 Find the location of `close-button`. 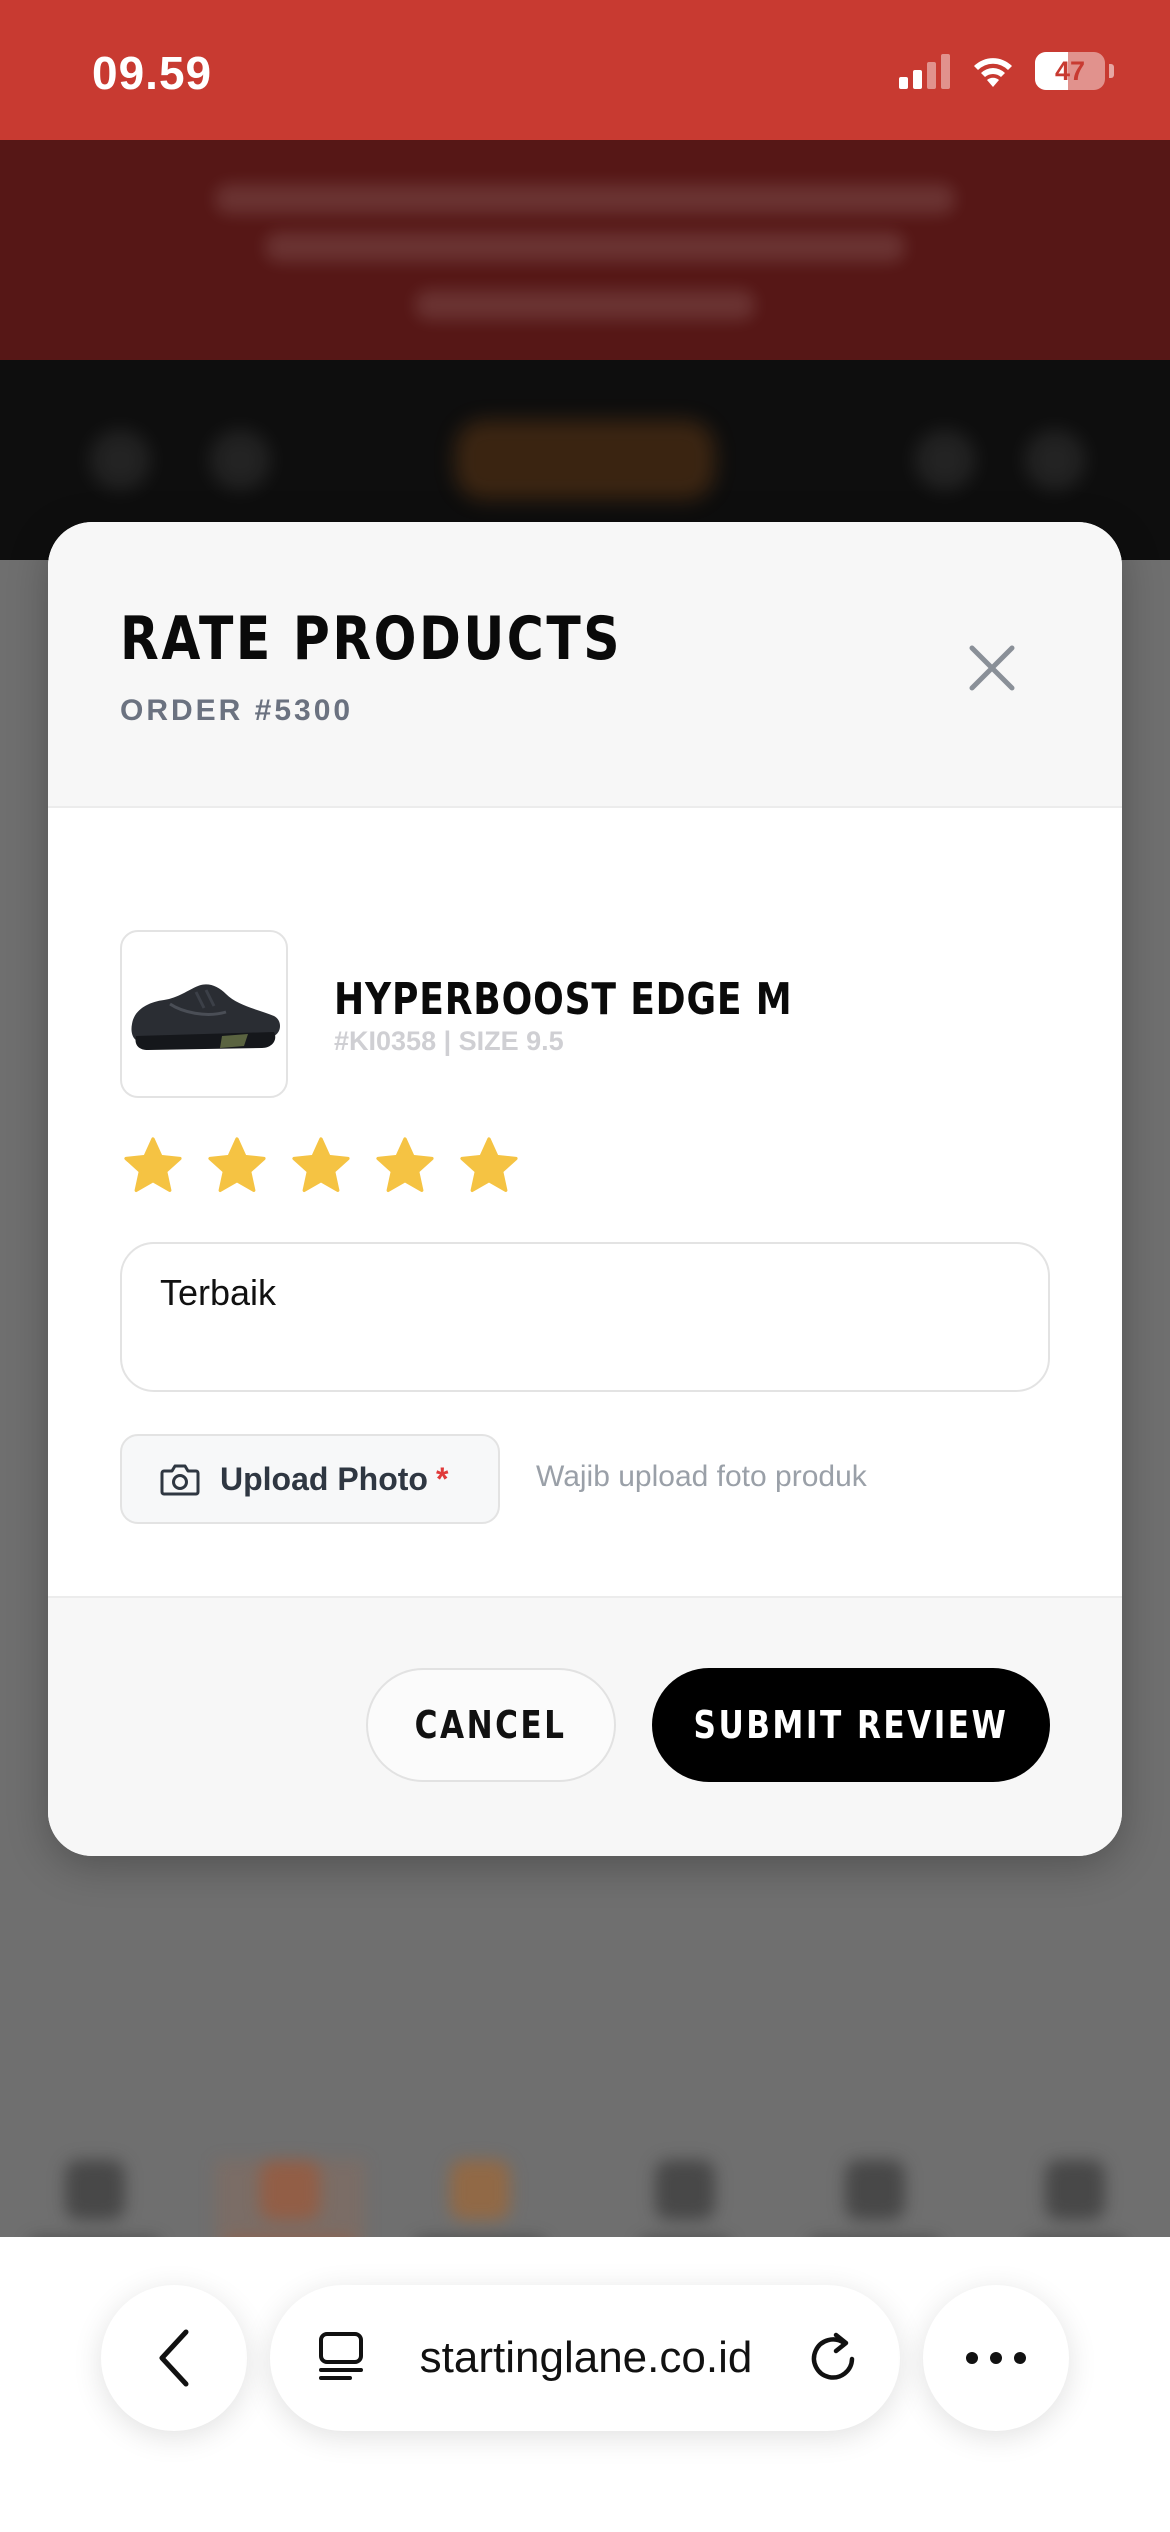

close-button is located at coordinates (992, 668).